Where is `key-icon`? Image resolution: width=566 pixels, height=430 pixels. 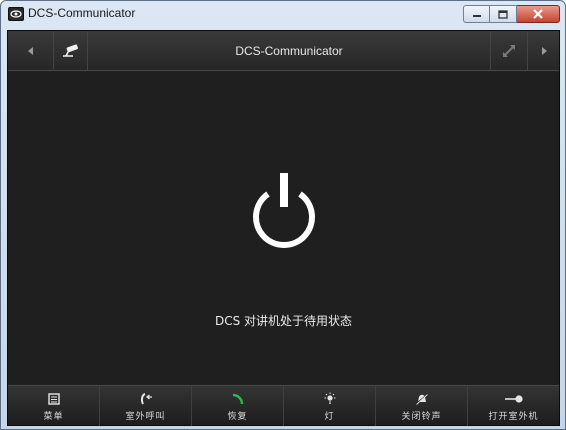
key-icon is located at coordinates (513, 398).